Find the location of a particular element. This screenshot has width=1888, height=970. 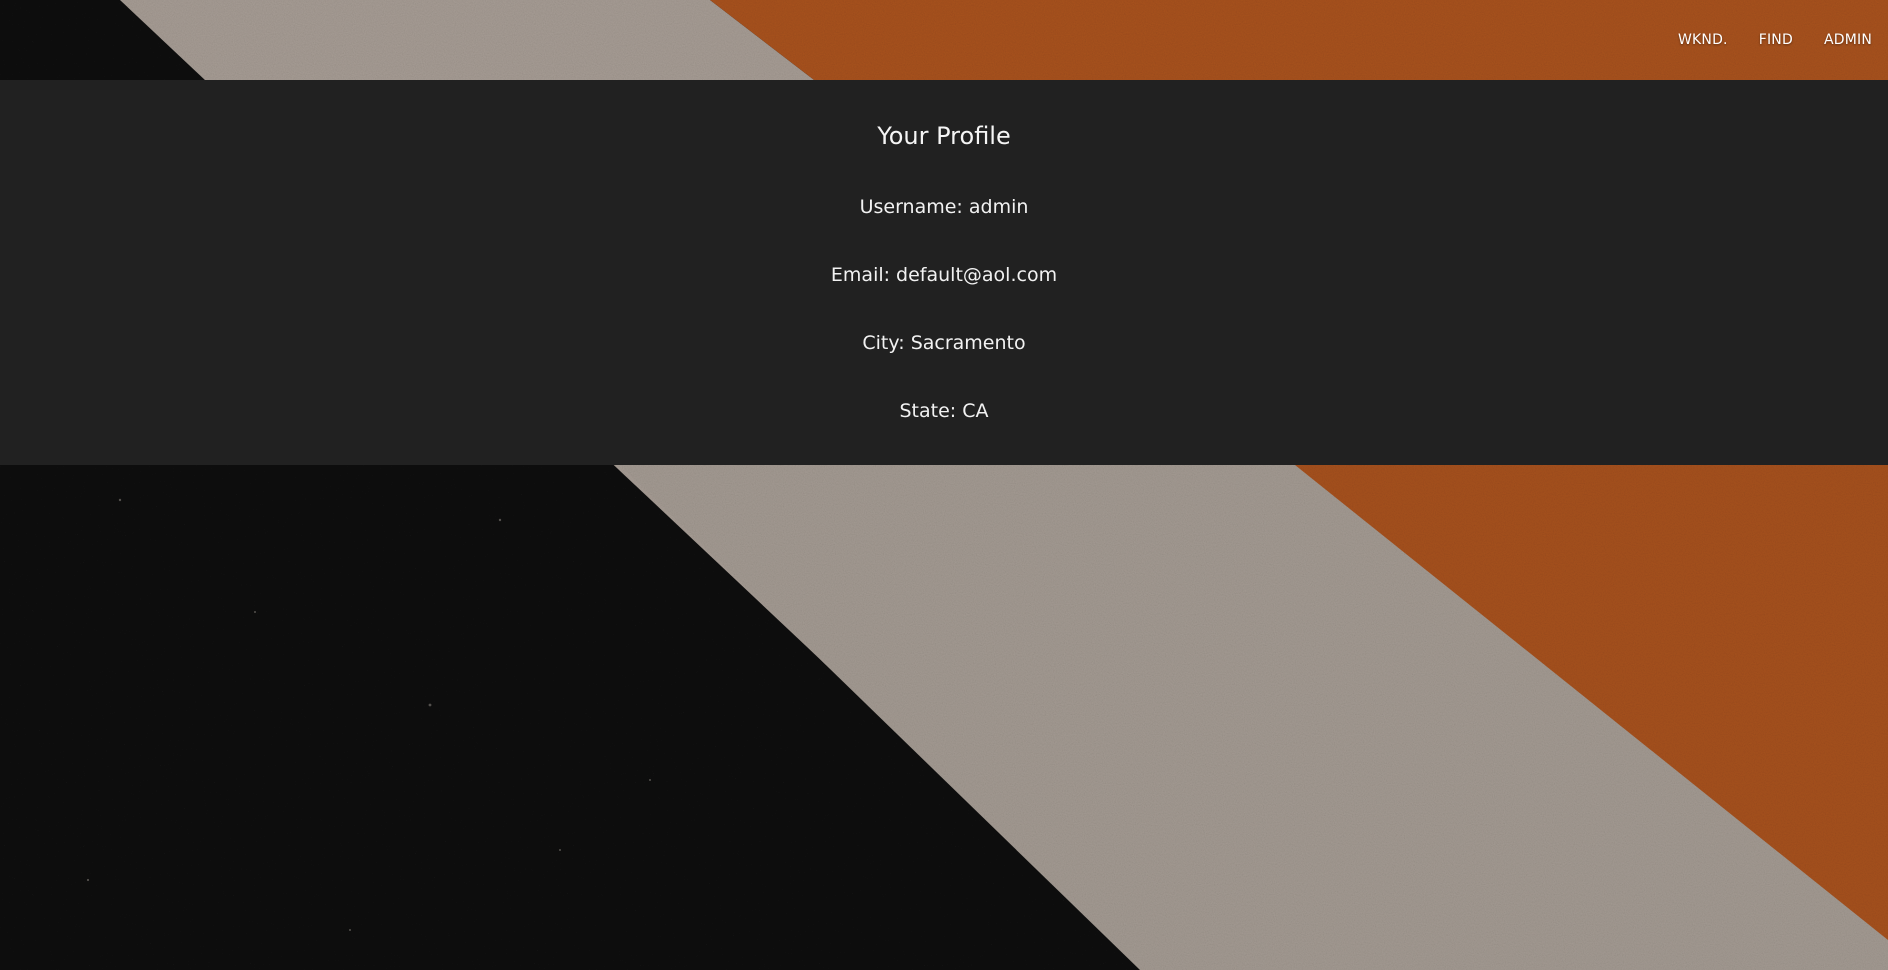

profile-email: Email: default@aol.com is located at coordinates (944, 275).